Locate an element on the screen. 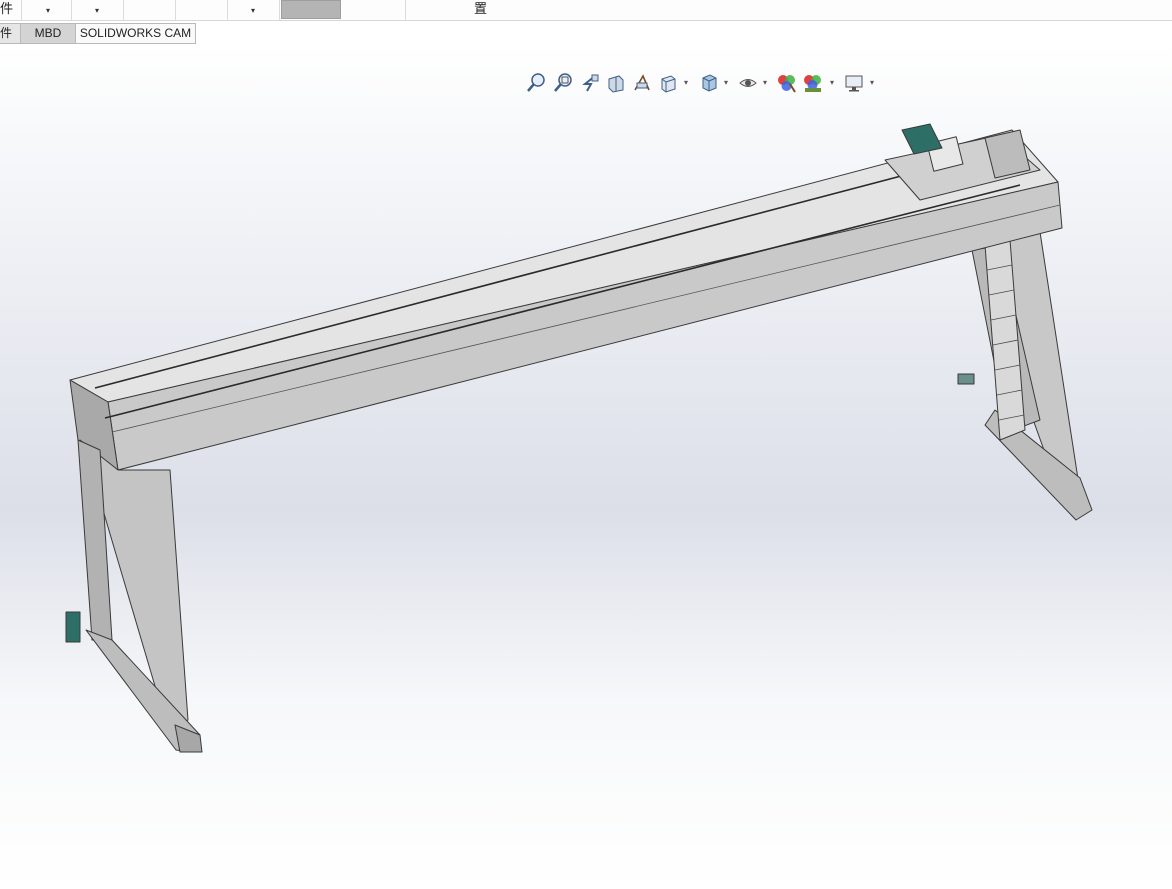 This screenshot has height=889, width=1172. apply-scene-icon is located at coordinates (813, 83).